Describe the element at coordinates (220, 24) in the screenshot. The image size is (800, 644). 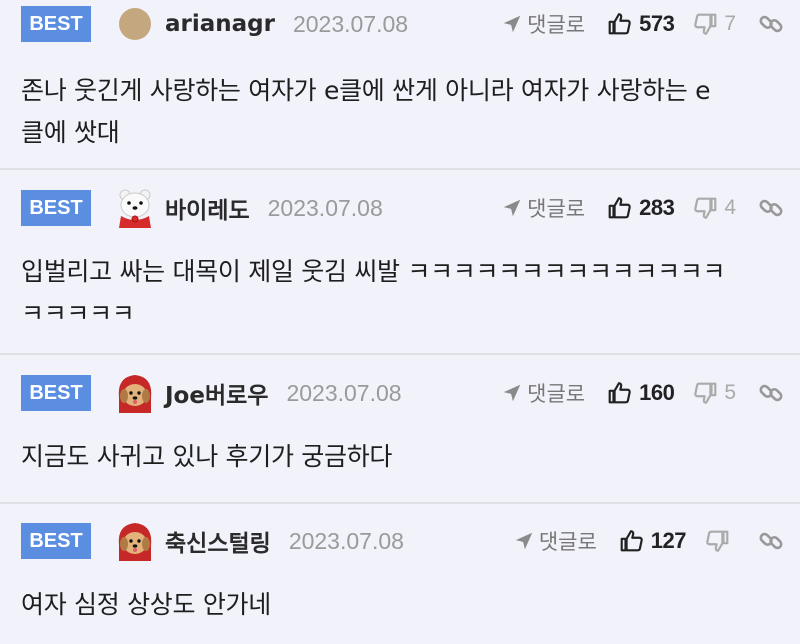
I see `username: arianagr` at that location.